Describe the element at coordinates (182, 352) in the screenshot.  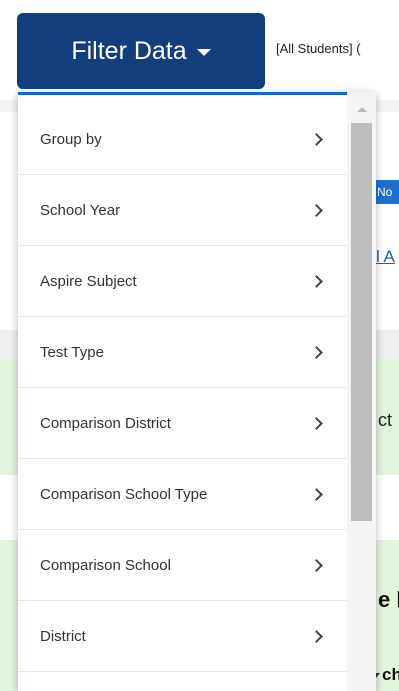
I see `menu-item-test-type: Test Type` at that location.